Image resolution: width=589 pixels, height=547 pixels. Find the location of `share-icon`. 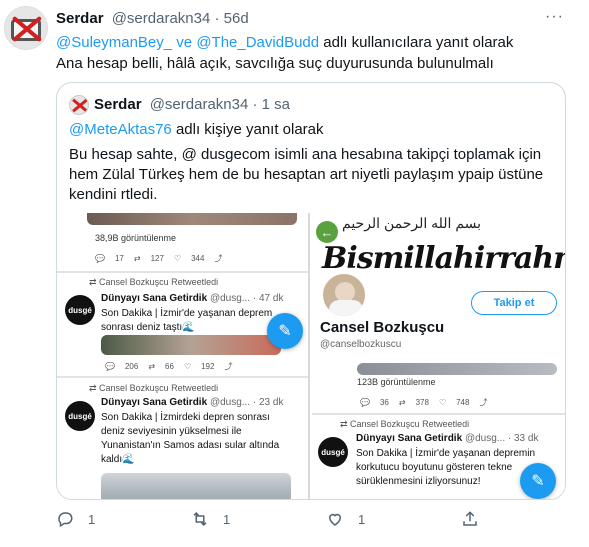

share-icon is located at coordinates (470, 518).